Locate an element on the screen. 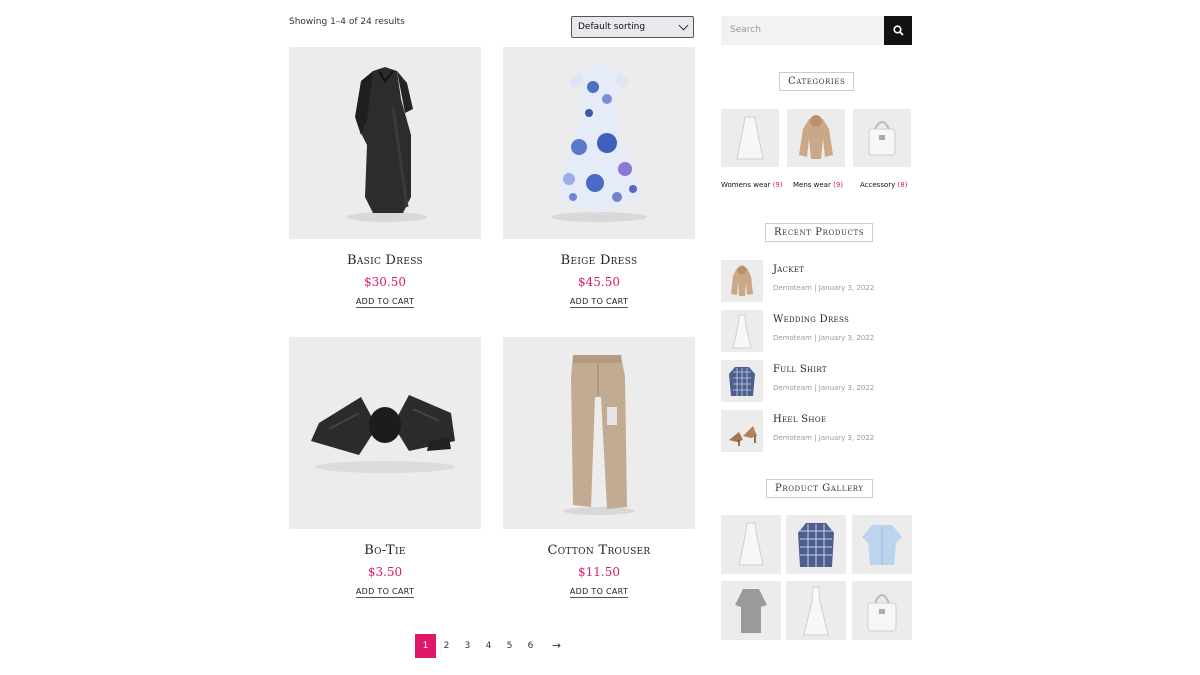 The height and width of the screenshot is (675, 1200). product-title: Cotton Trouser is located at coordinates (599, 550).